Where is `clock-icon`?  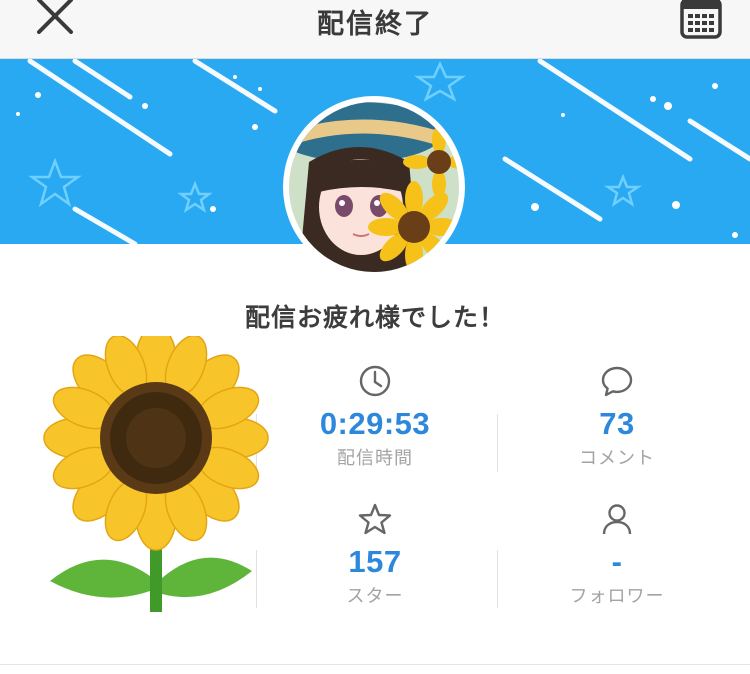
clock-icon is located at coordinates (375, 381).